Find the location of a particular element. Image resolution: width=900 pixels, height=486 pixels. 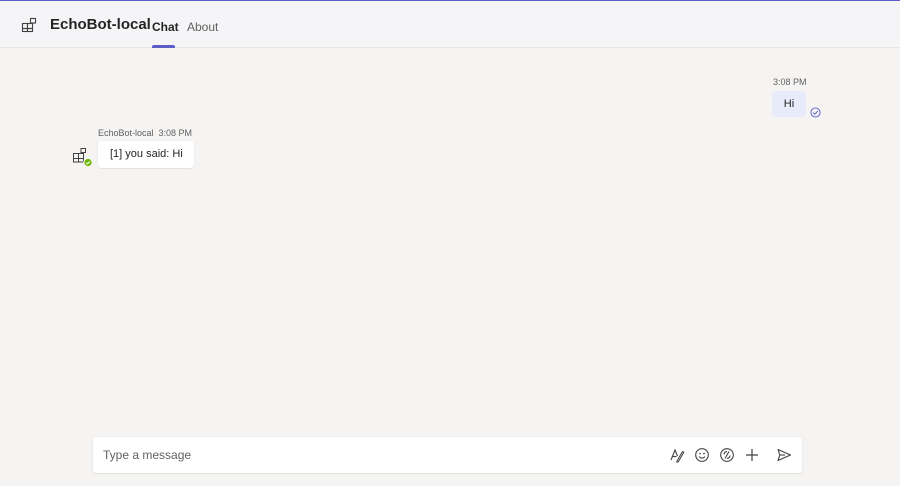

sent-message-bubble: Hi is located at coordinates (789, 104).